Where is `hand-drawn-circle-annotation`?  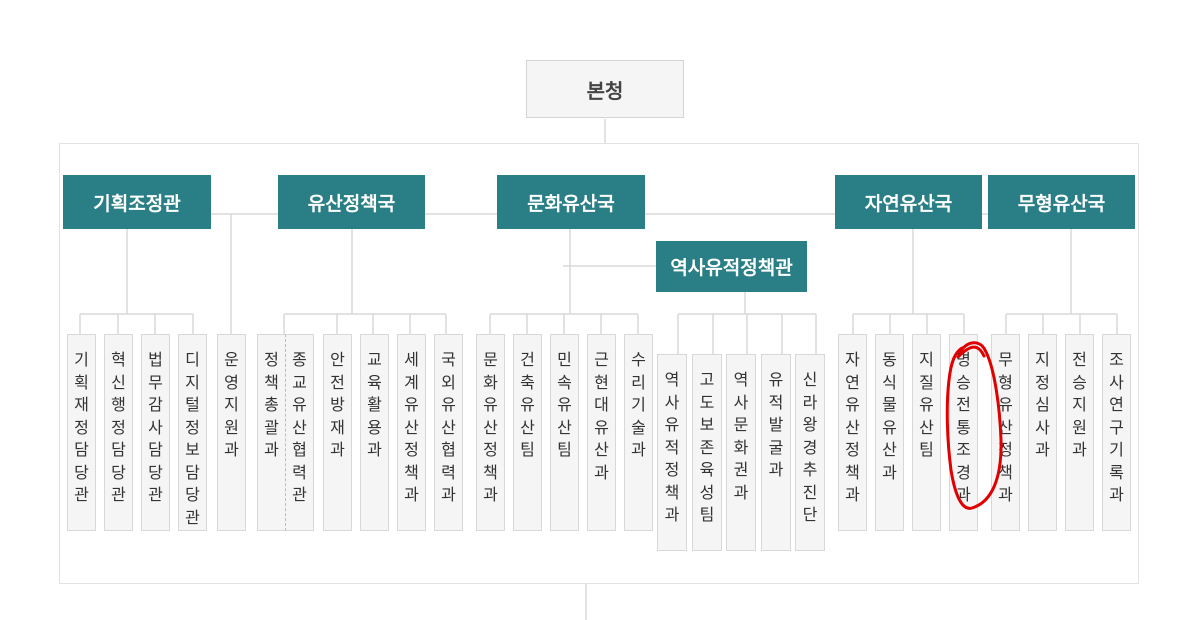
hand-drawn-circle-annotation is located at coordinates (974, 425).